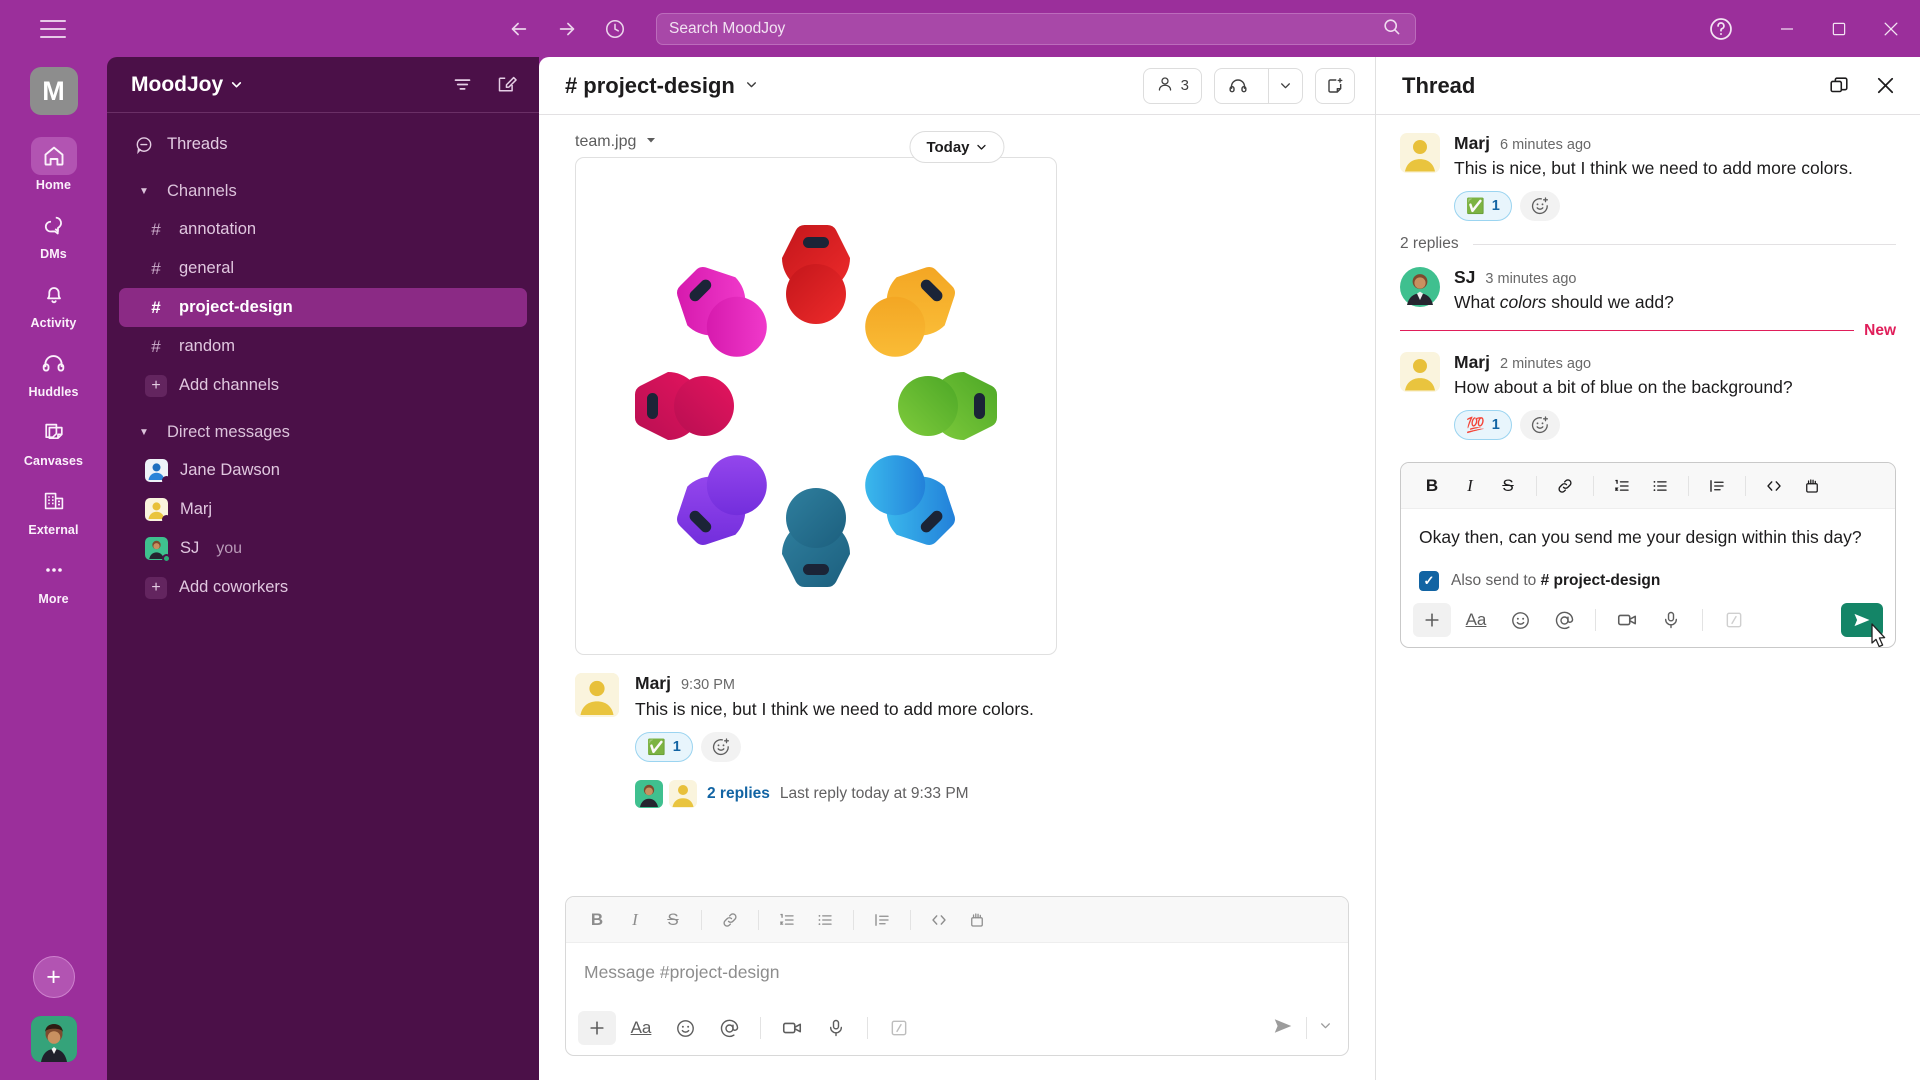  I want to click on search-icon, so click(1391, 29).